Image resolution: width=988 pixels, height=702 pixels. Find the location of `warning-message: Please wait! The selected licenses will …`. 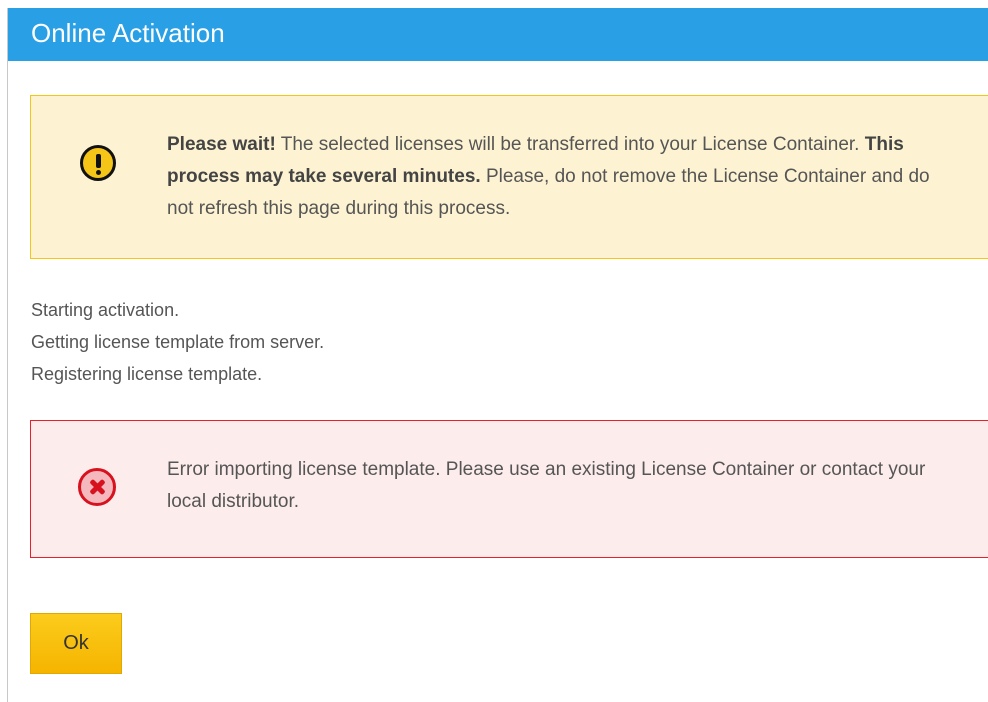

warning-message: Please wait! The selected licenses will … is located at coordinates (557, 177).